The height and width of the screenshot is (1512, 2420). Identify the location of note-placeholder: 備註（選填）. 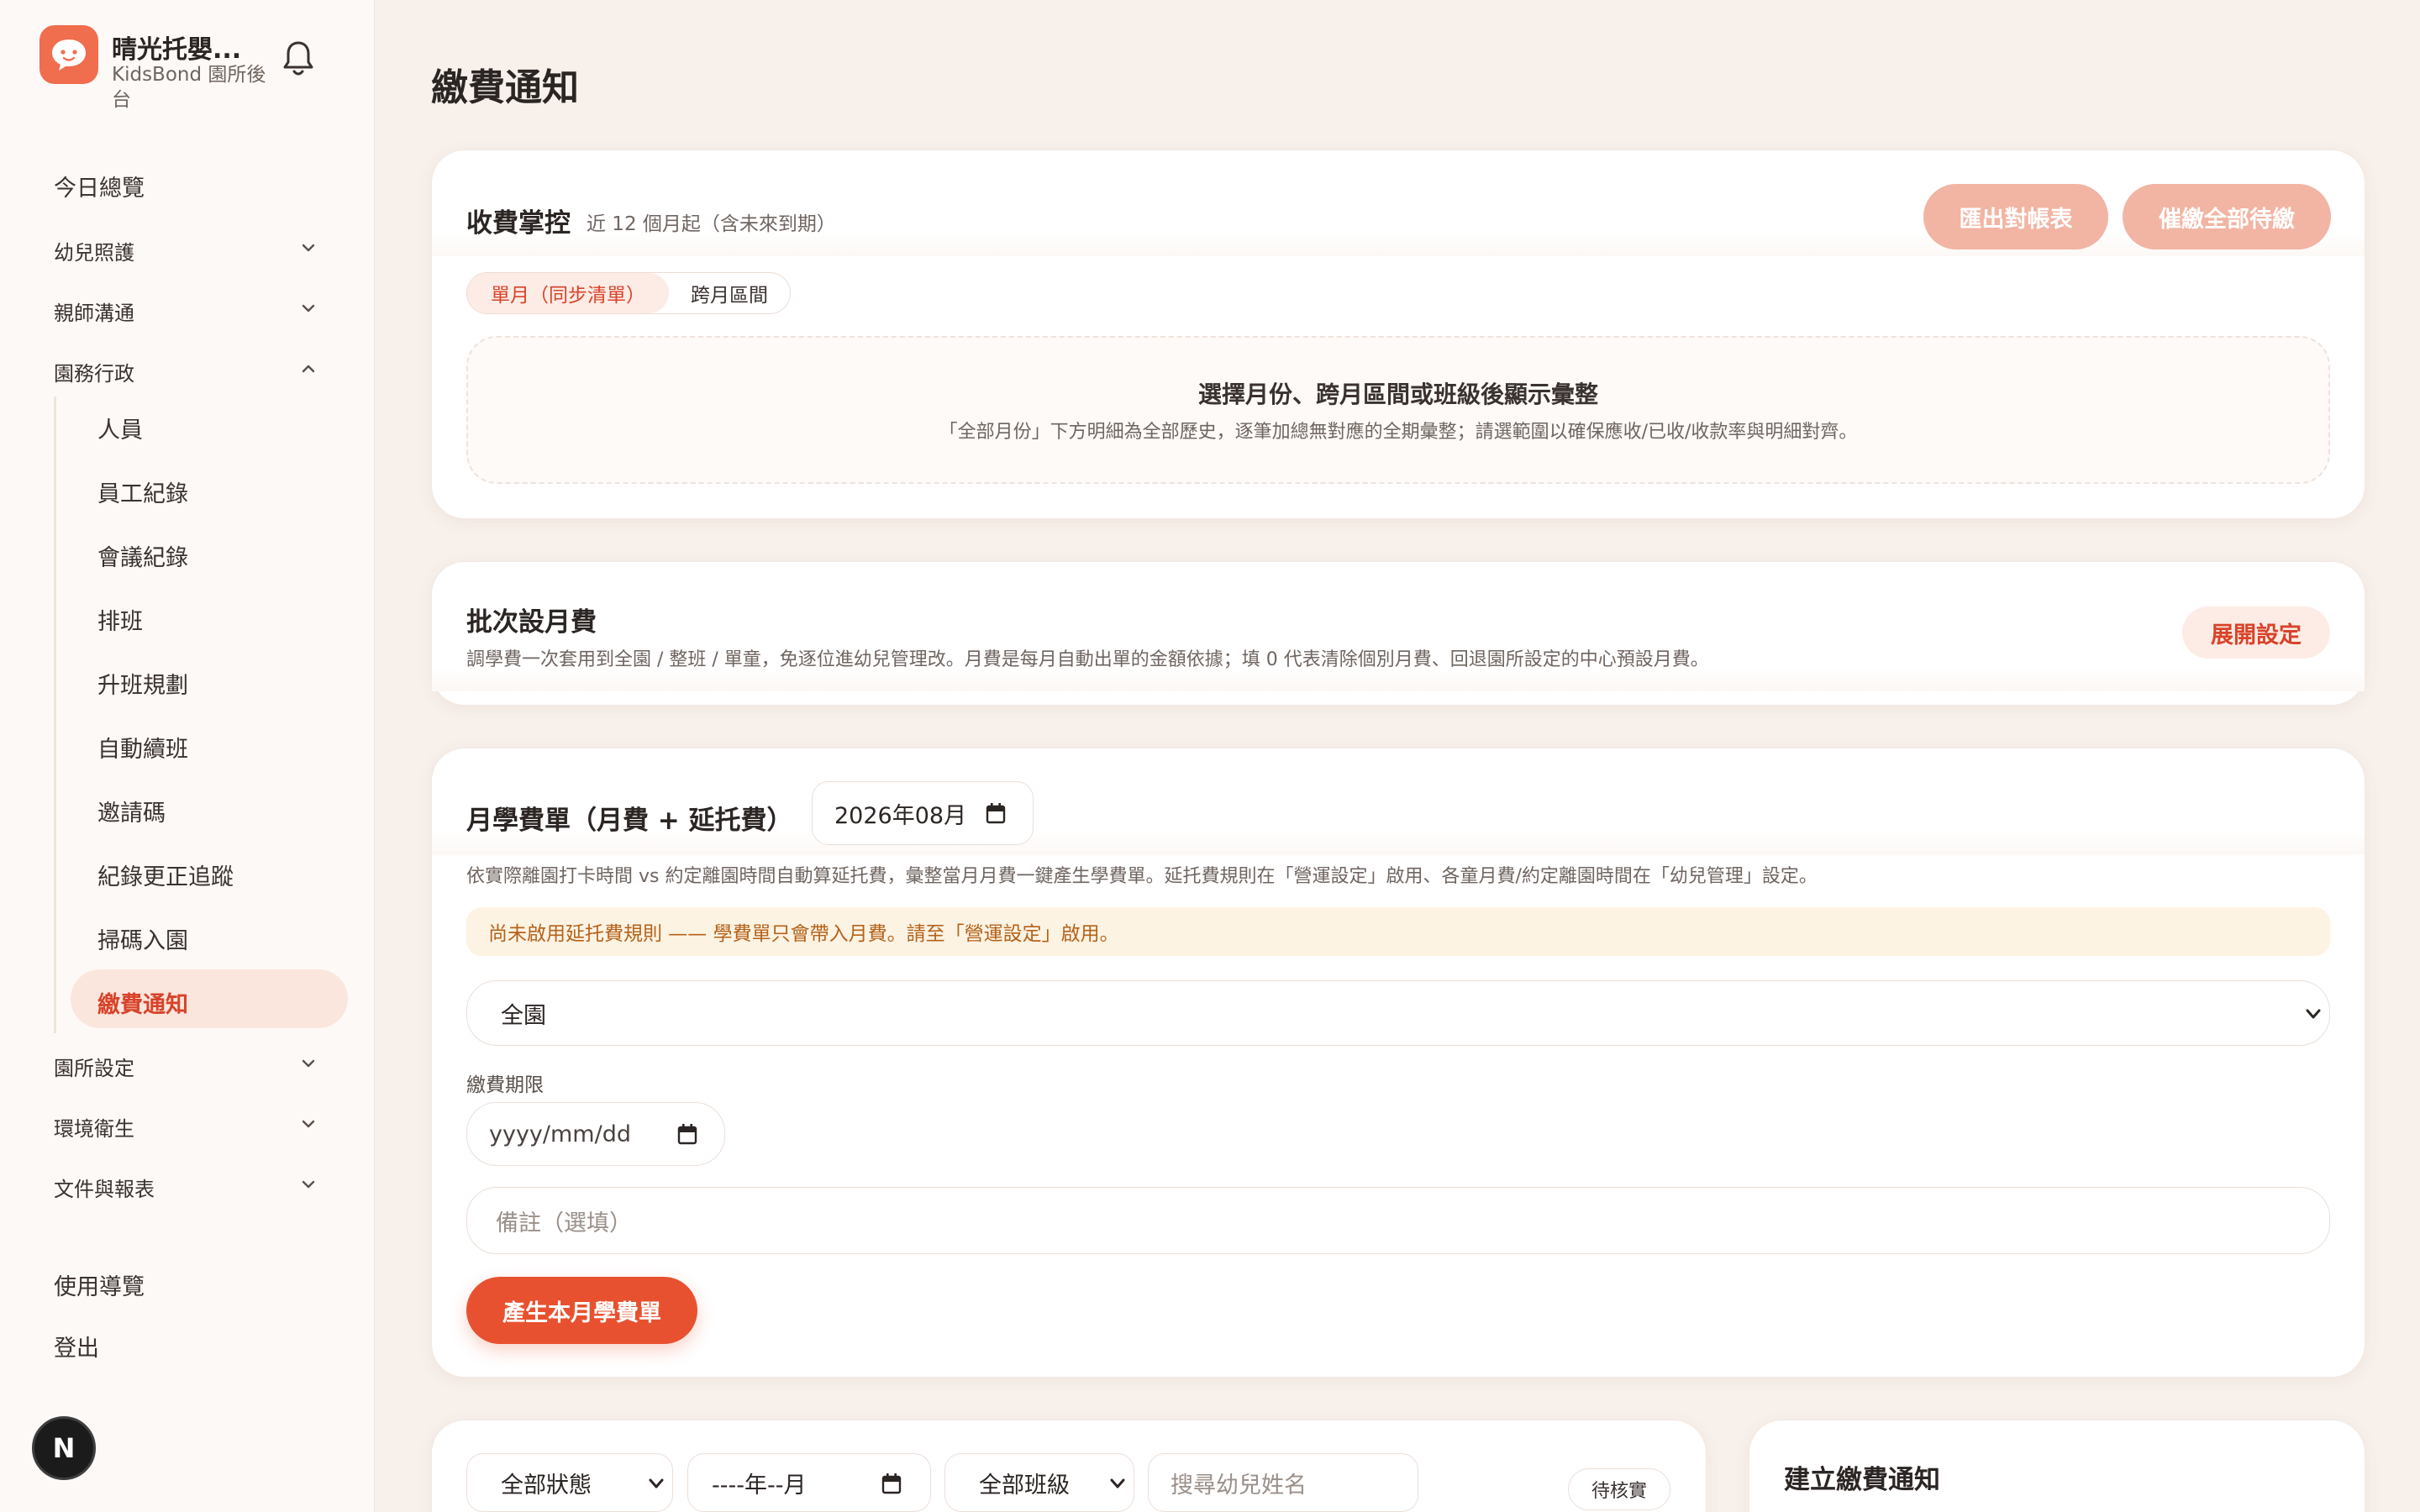
(564, 1223).